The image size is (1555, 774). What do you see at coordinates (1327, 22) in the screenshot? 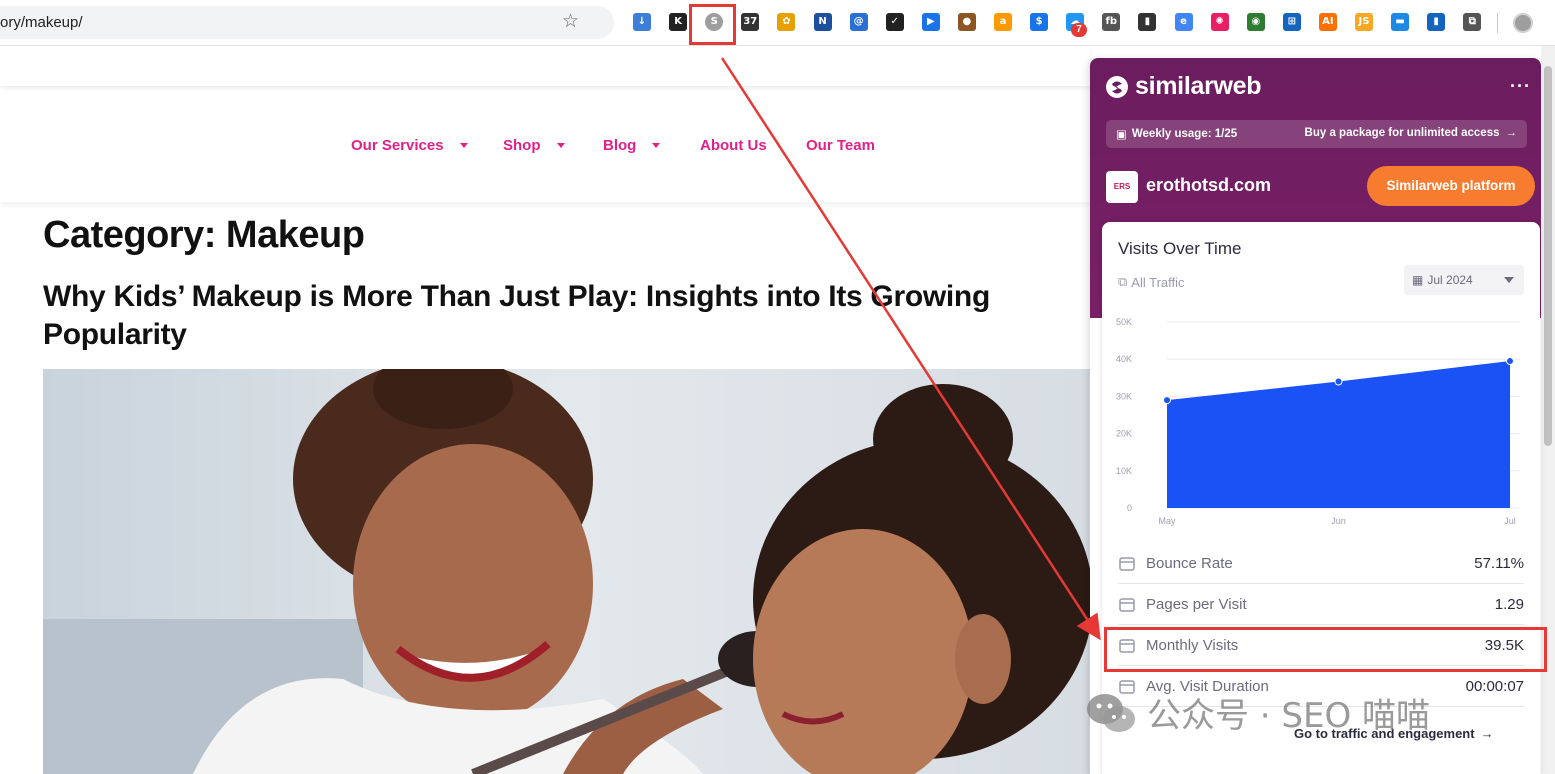
I see `ai-icon: AI` at bounding box center [1327, 22].